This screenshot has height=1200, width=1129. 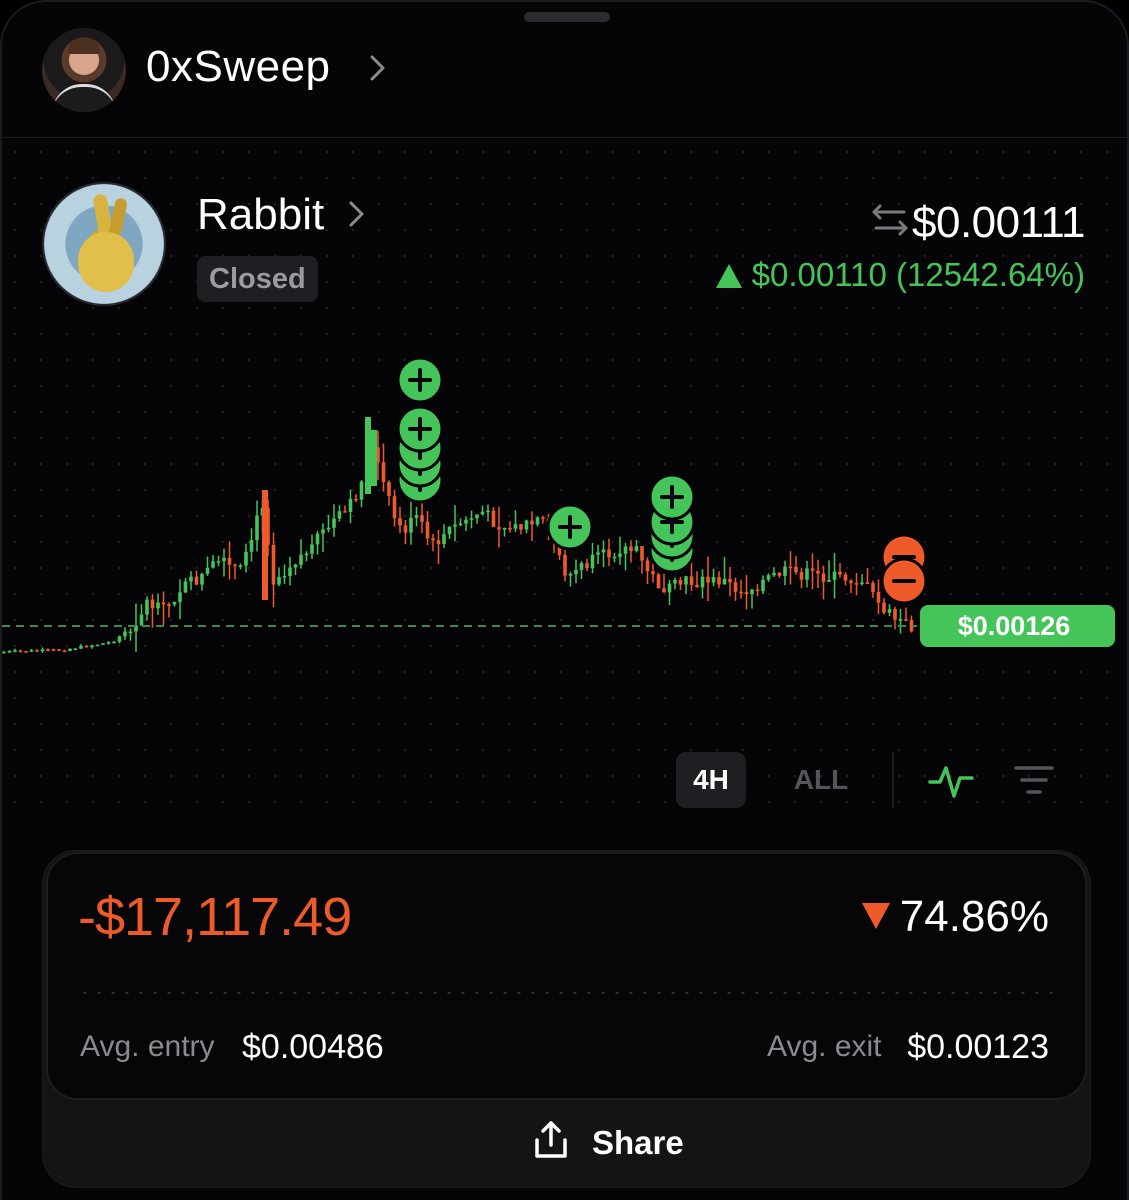 I want to click on up-triangle-icon, so click(x=728, y=276).